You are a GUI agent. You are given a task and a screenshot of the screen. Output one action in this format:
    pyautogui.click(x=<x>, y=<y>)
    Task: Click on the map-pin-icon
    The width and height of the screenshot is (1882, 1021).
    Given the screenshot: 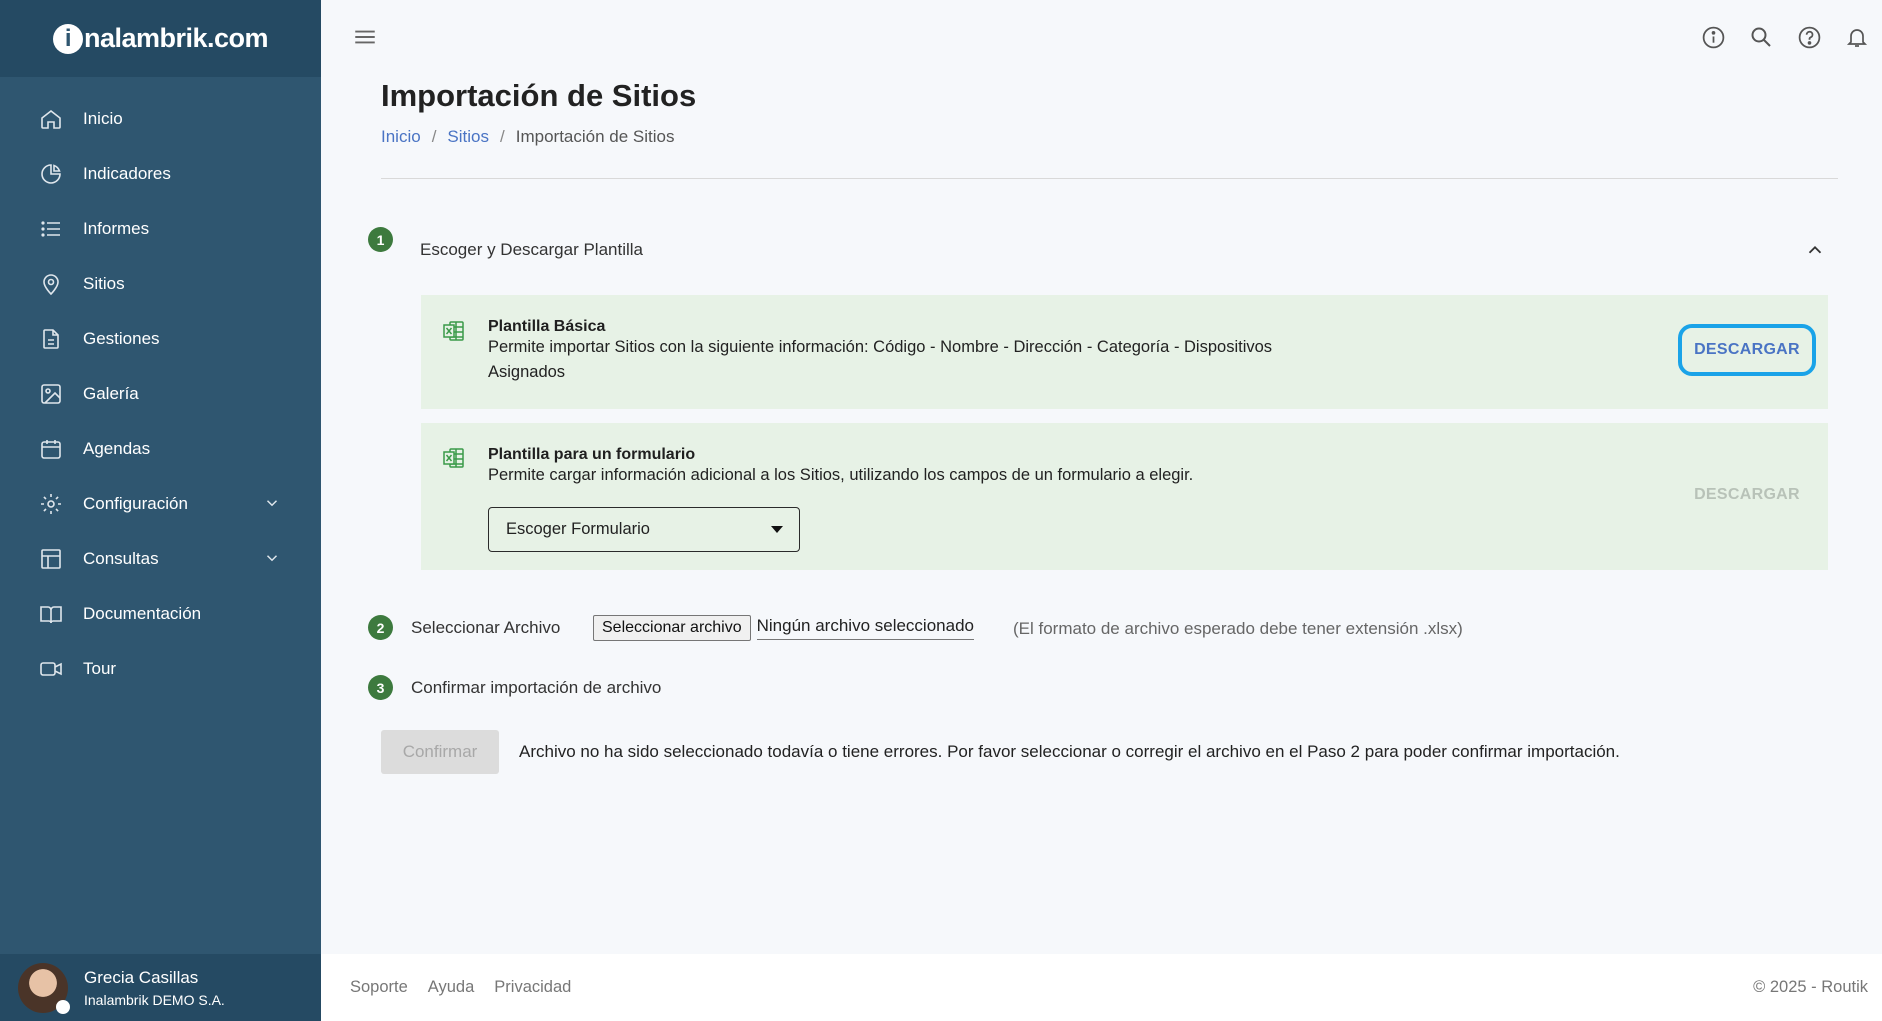 What is the action you would take?
    pyautogui.click(x=51, y=284)
    